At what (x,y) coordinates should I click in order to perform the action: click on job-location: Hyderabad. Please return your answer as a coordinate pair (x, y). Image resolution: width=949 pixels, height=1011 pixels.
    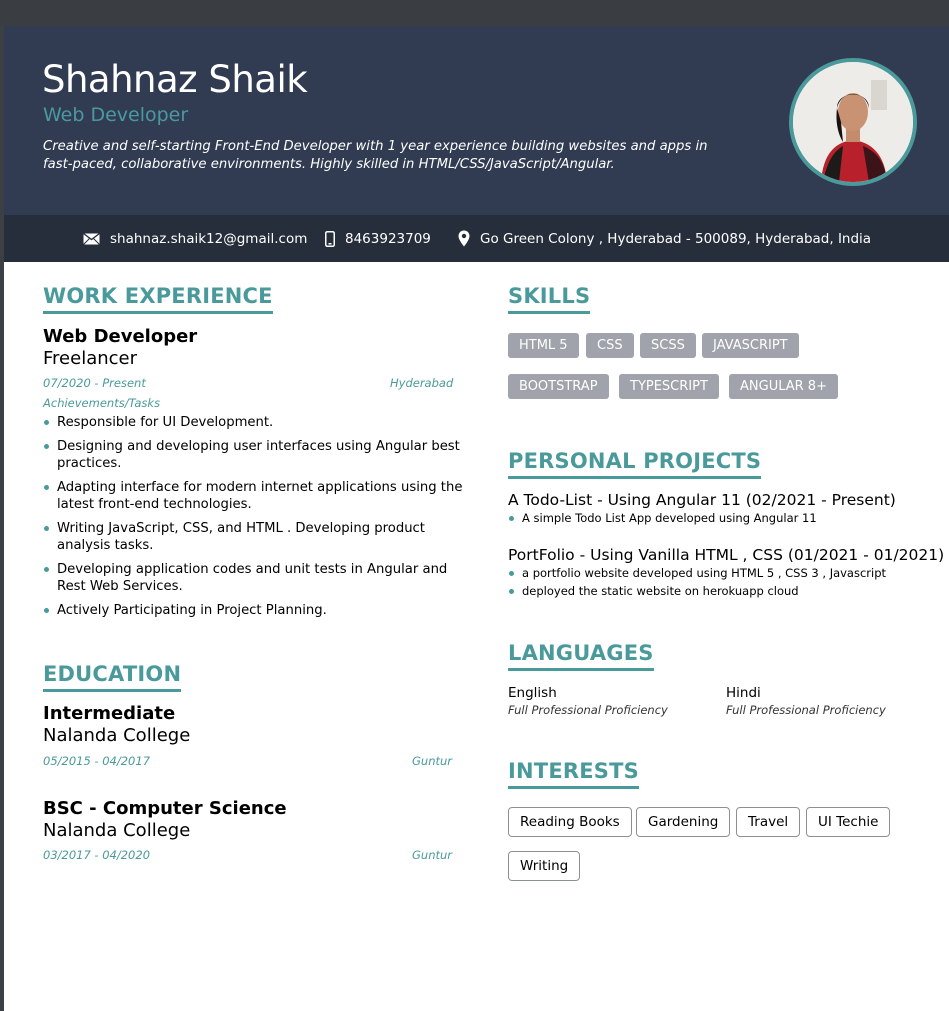
    Looking at the image, I should click on (422, 383).